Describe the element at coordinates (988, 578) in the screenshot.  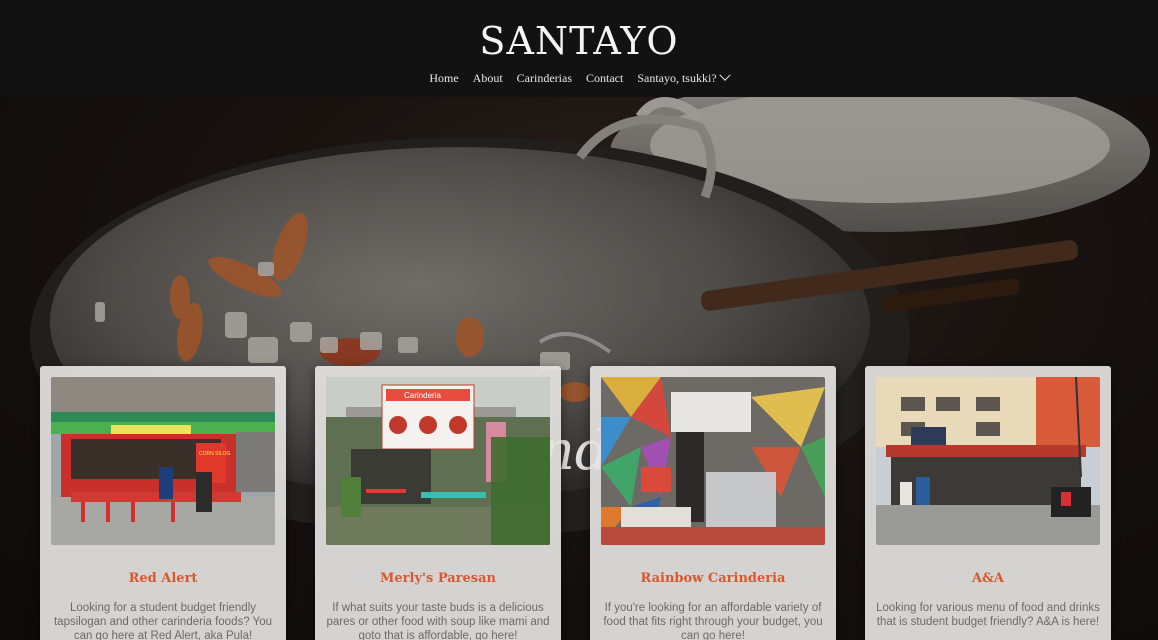
I see `carinderia-name: A&A` at that location.